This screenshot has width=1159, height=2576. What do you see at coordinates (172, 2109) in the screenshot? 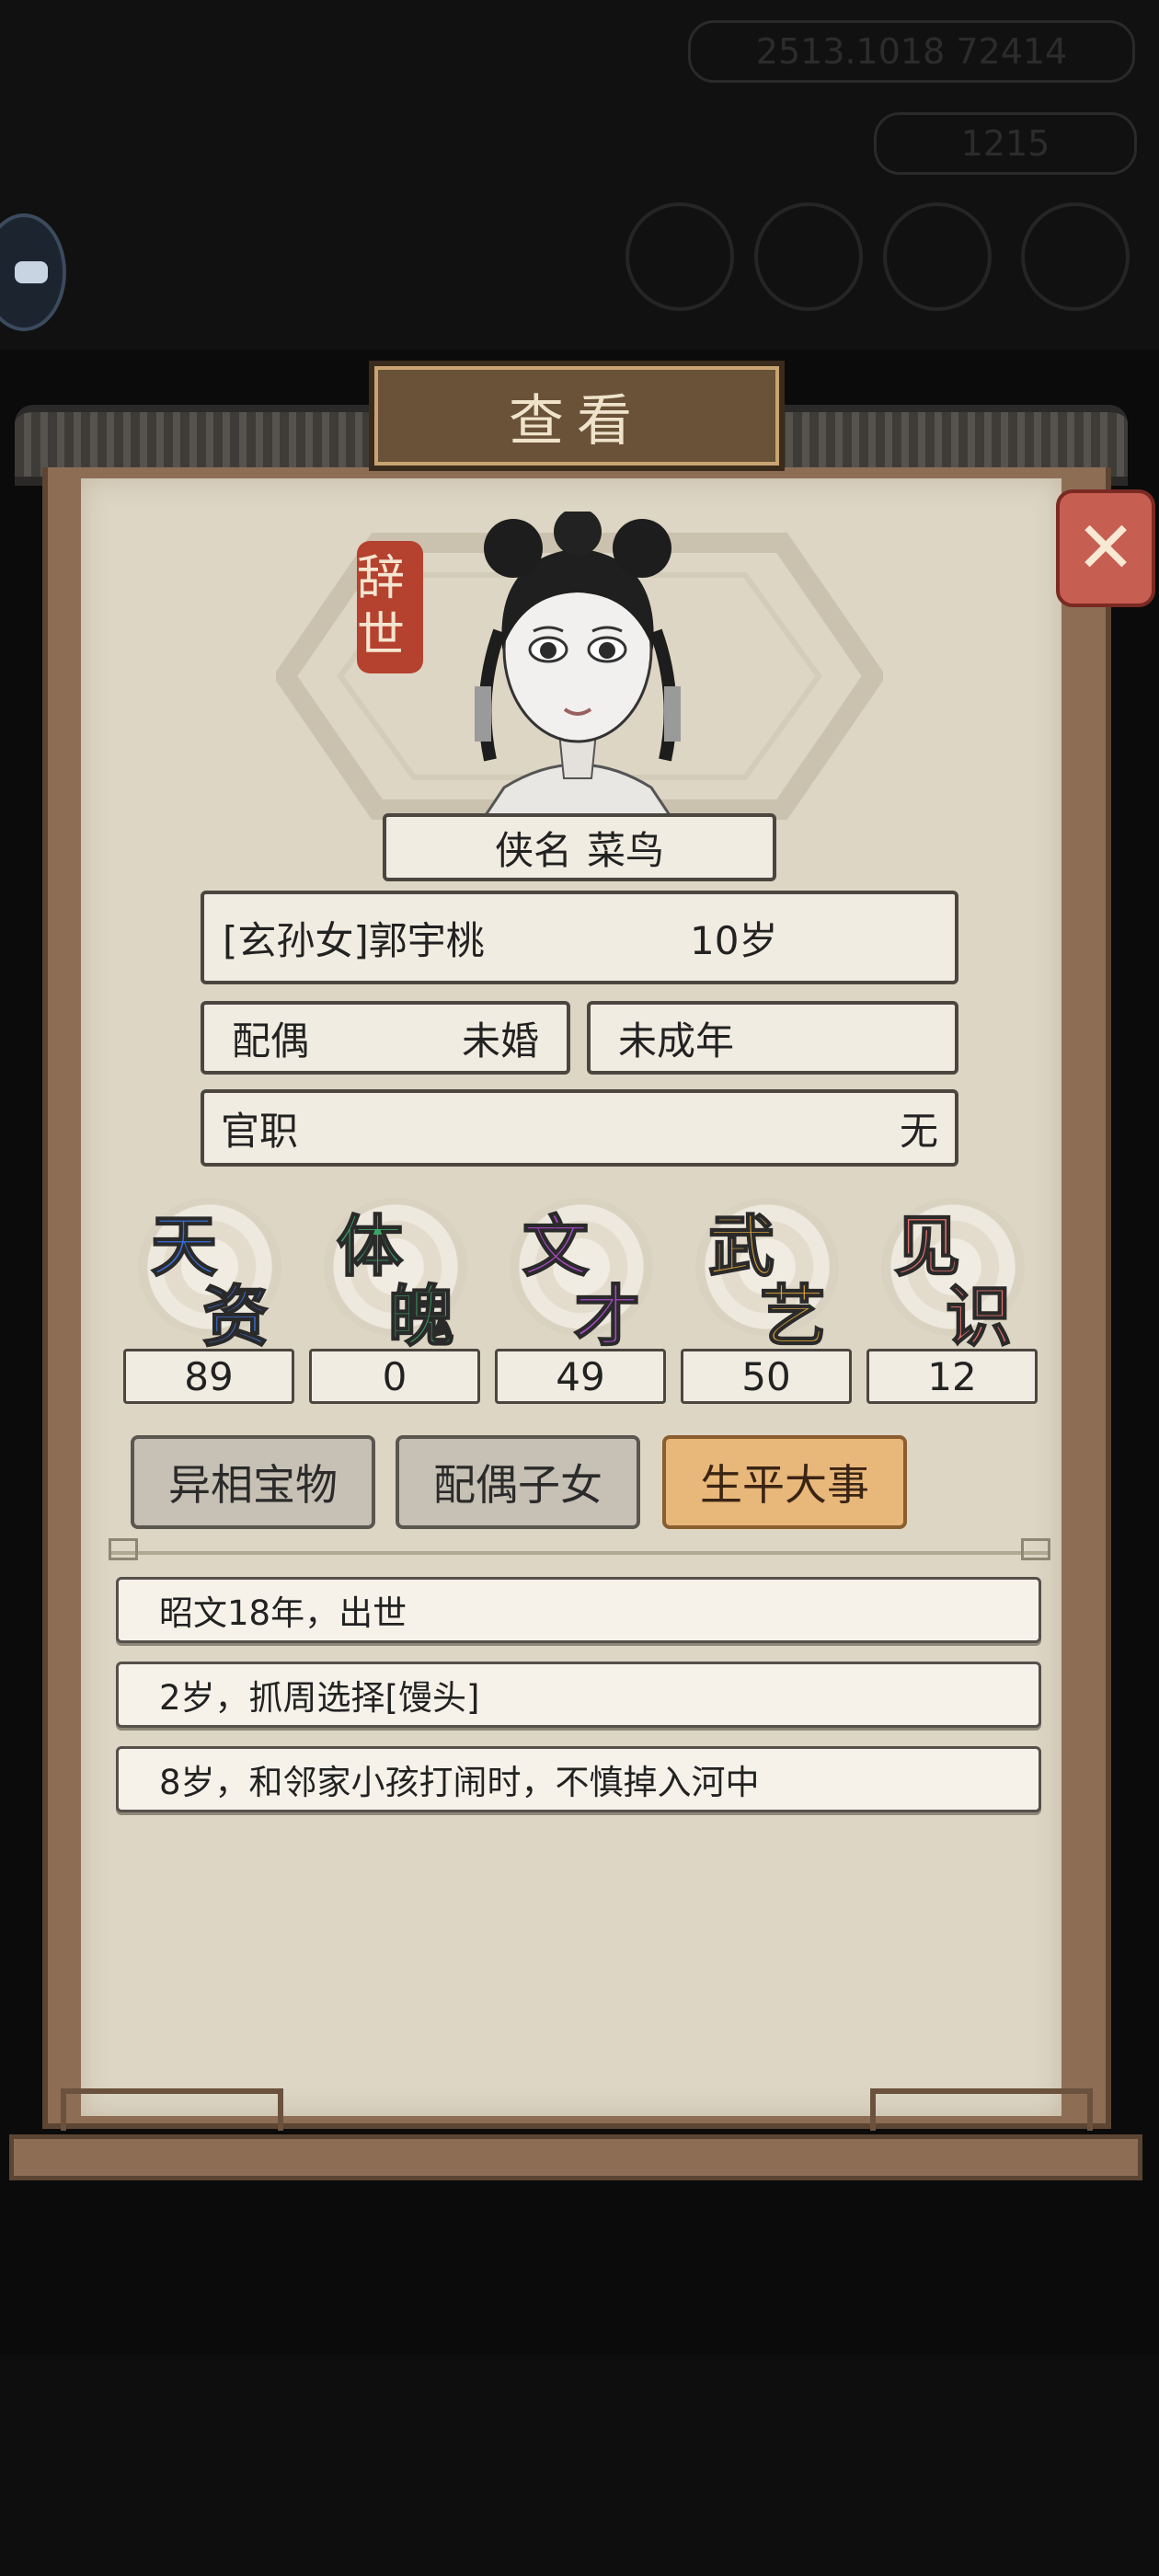
I see `panel-rail-left` at bounding box center [172, 2109].